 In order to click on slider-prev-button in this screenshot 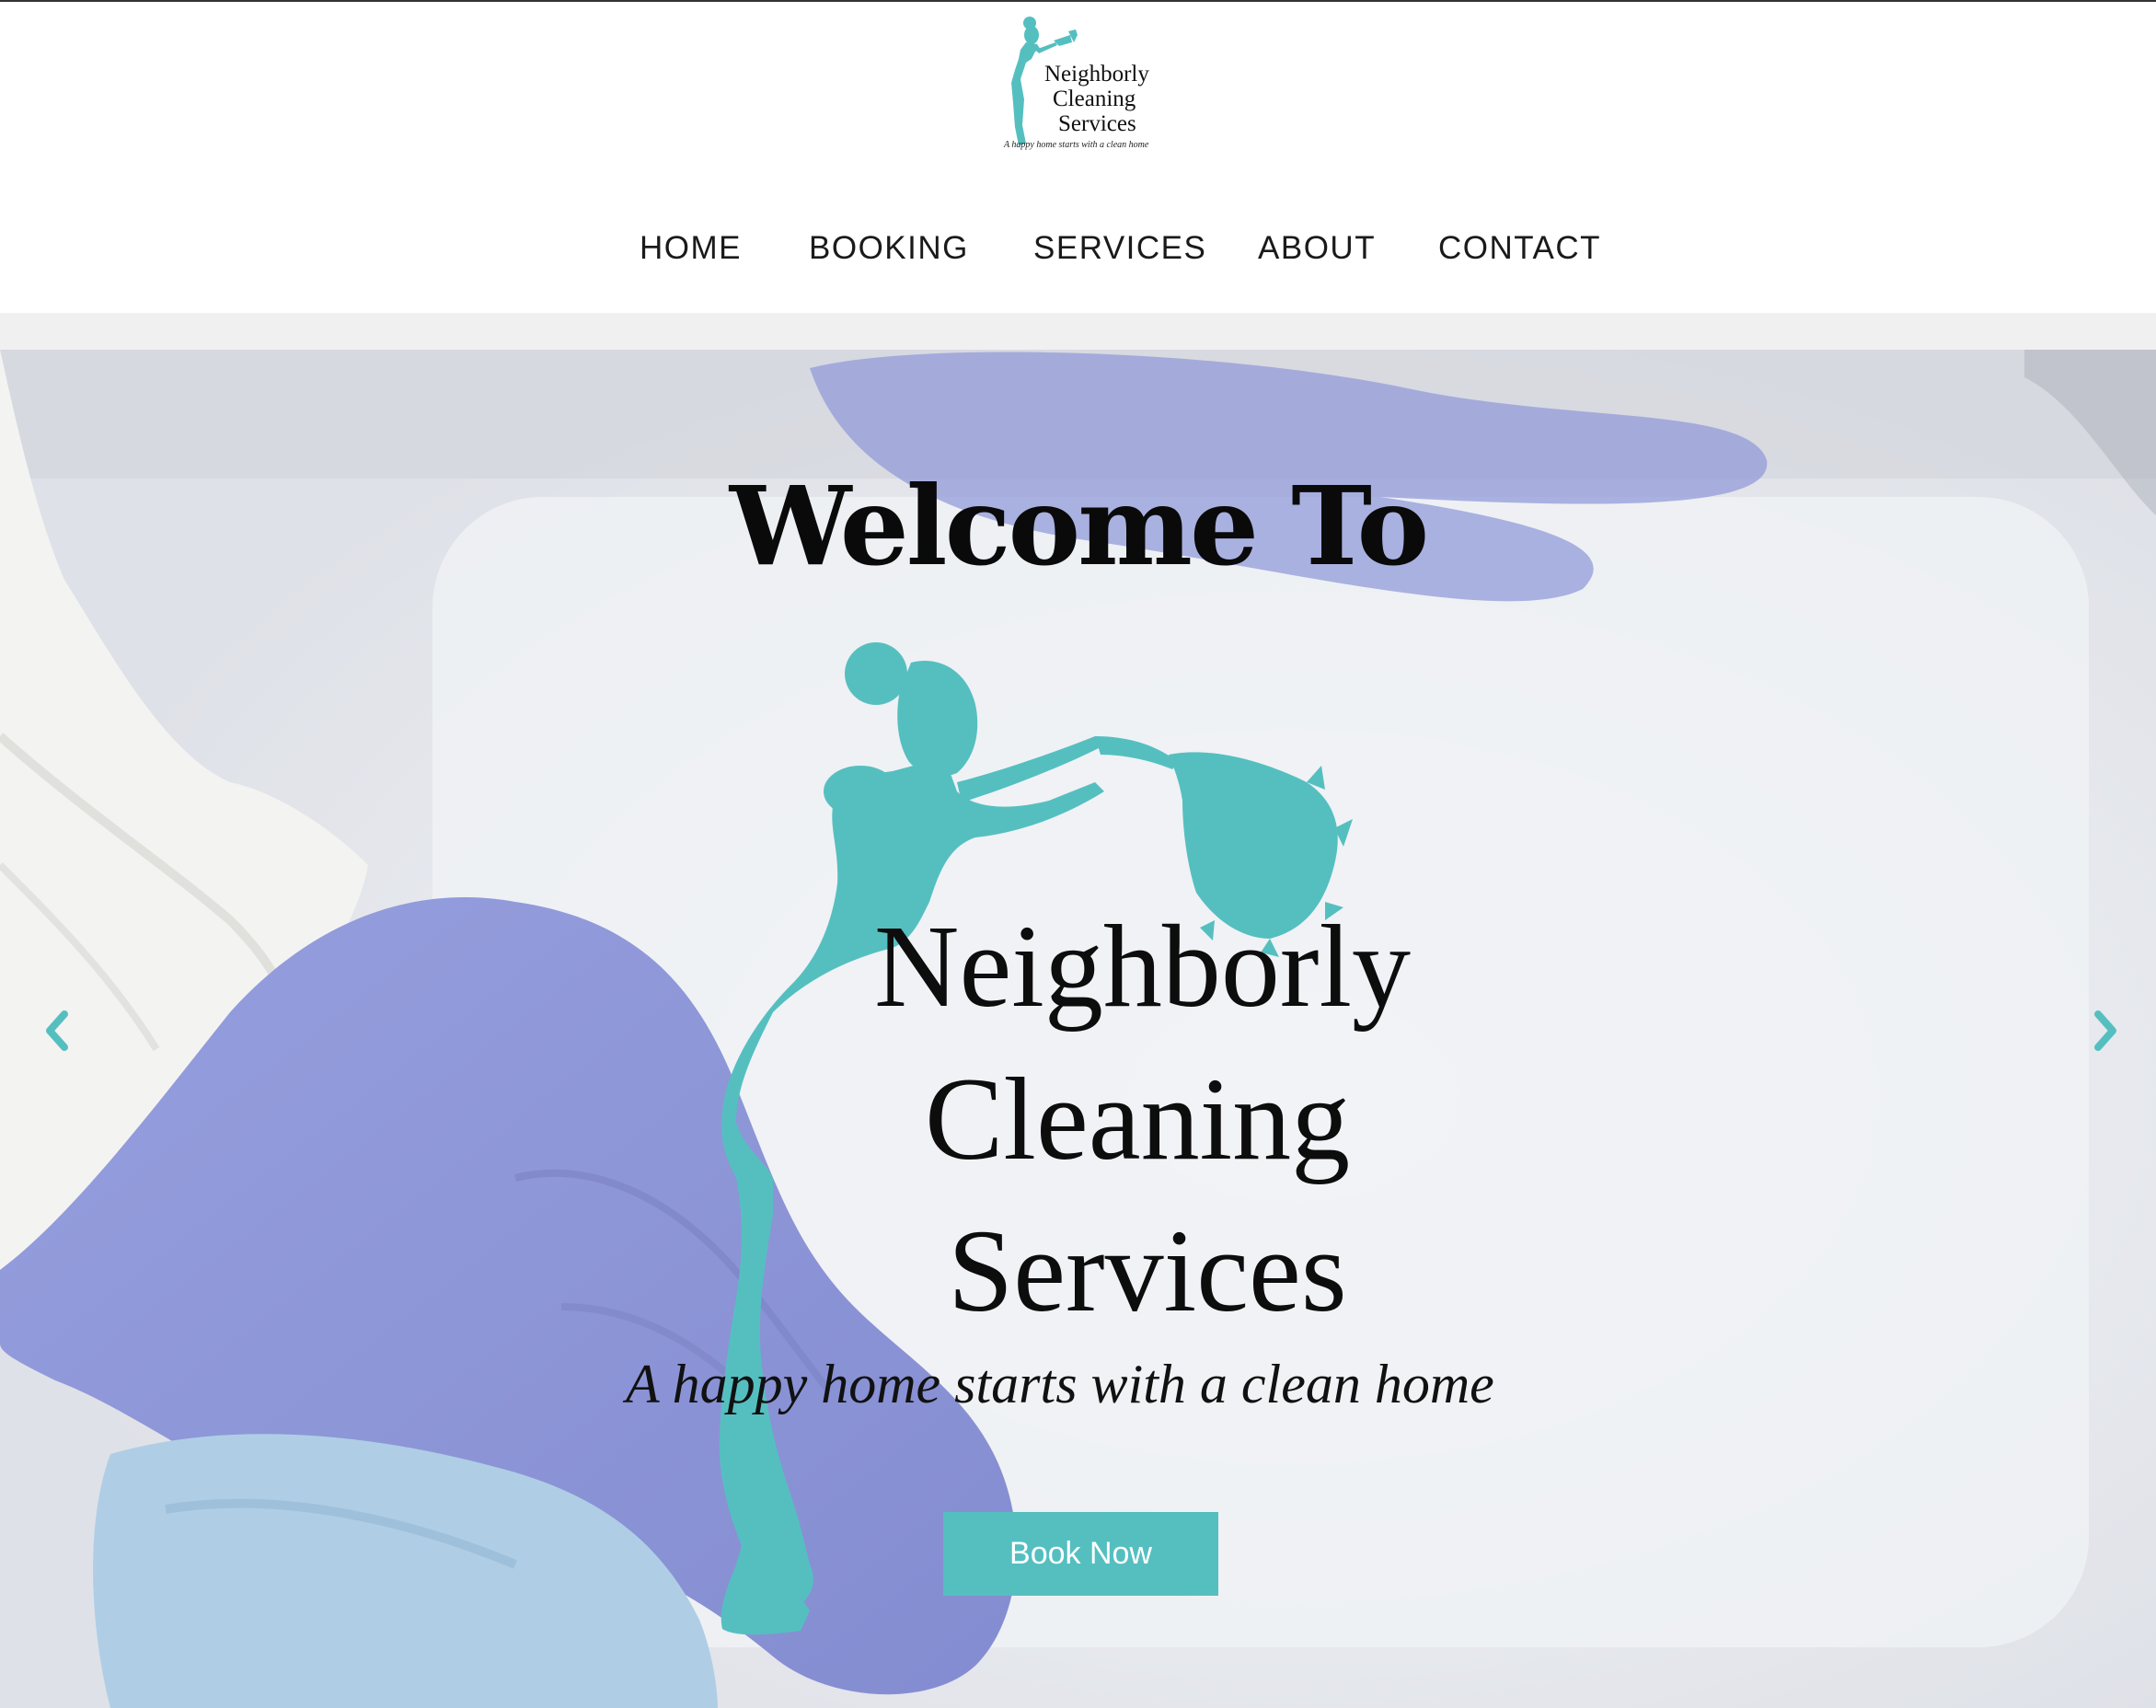, I will do `click(56, 1030)`.